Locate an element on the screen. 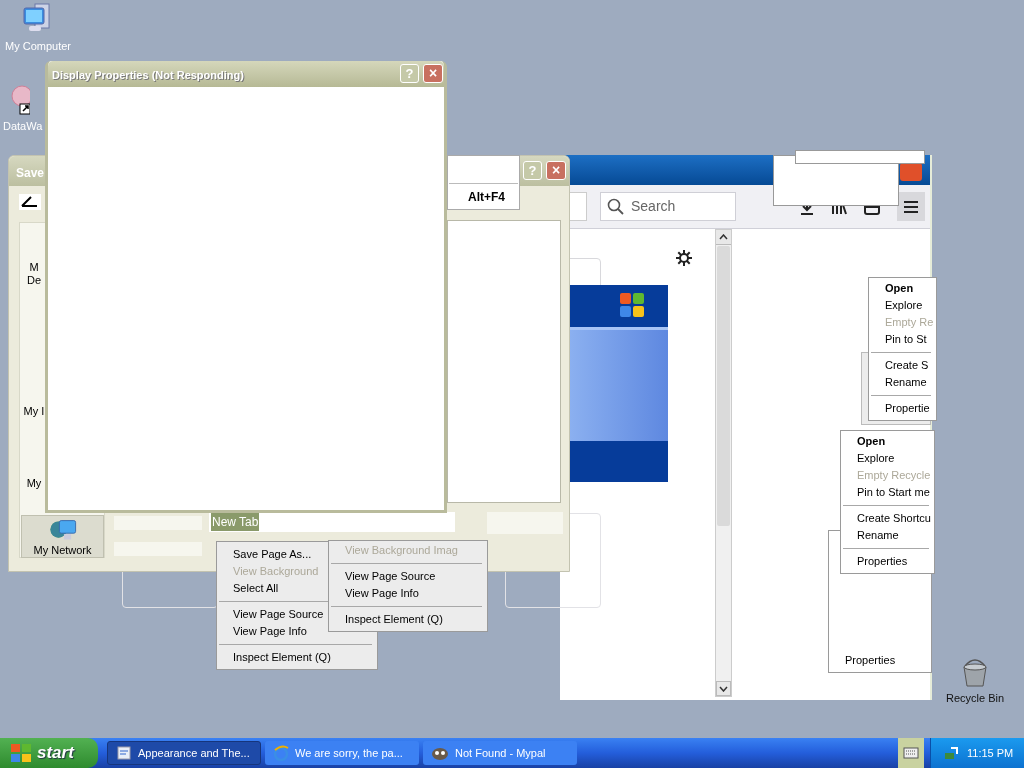  scroll-up-button is located at coordinates (723, 237).